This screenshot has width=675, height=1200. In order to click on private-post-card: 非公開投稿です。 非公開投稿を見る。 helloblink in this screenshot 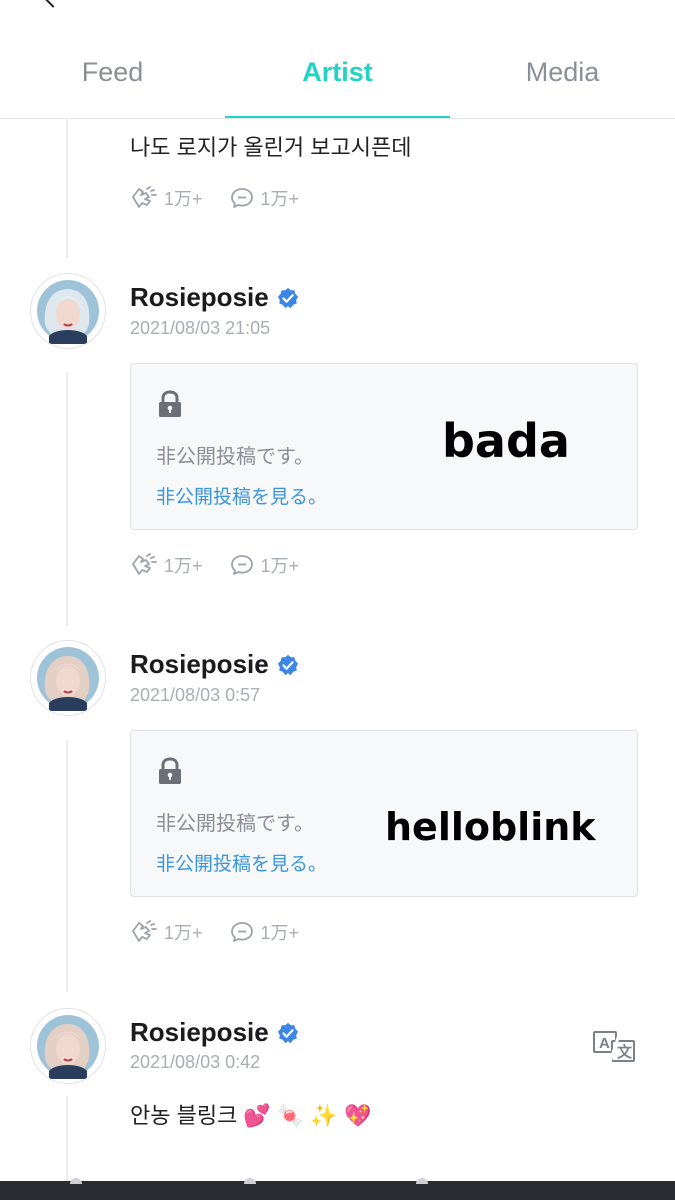, I will do `click(384, 813)`.